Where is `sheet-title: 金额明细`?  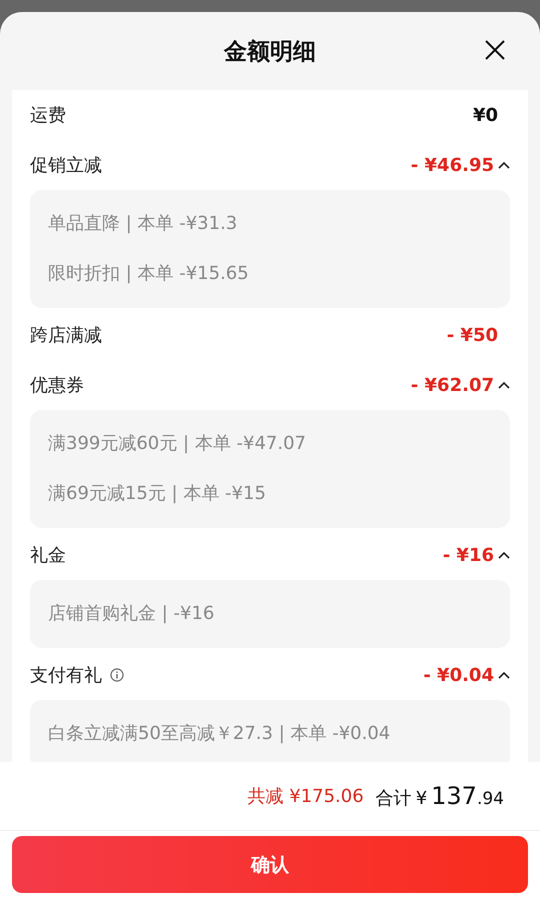 sheet-title: 金额明细 is located at coordinates (270, 52).